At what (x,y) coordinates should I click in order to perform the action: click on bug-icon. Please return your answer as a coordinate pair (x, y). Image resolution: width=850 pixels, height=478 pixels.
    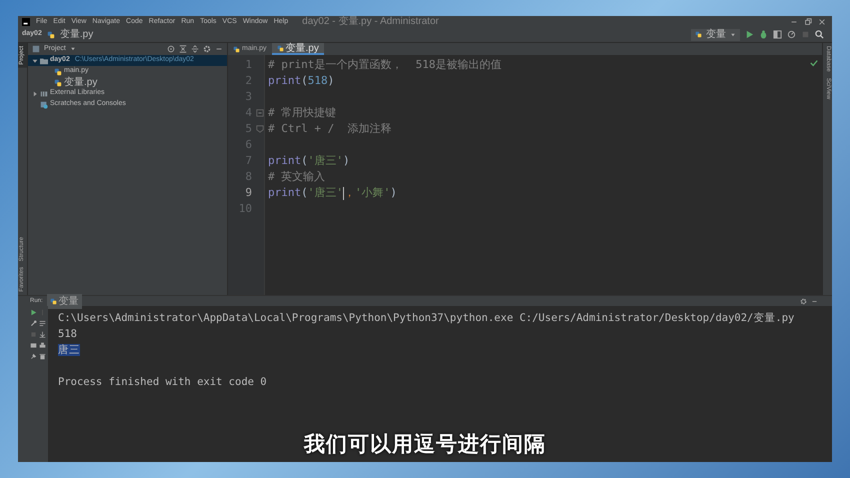
    Looking at the image, I should click on (763, 34).